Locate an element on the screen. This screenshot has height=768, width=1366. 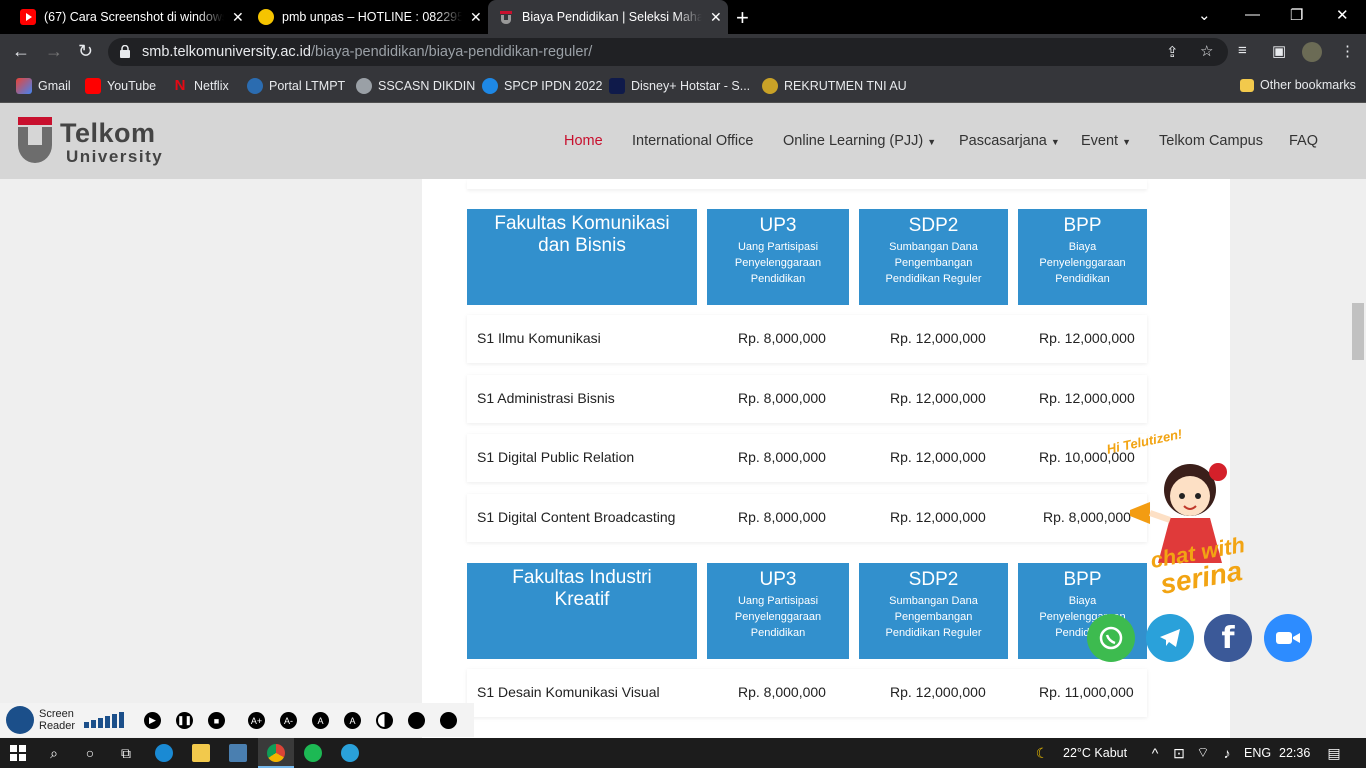
telegram-taskbar-icon is located at coordinates (350, 753).